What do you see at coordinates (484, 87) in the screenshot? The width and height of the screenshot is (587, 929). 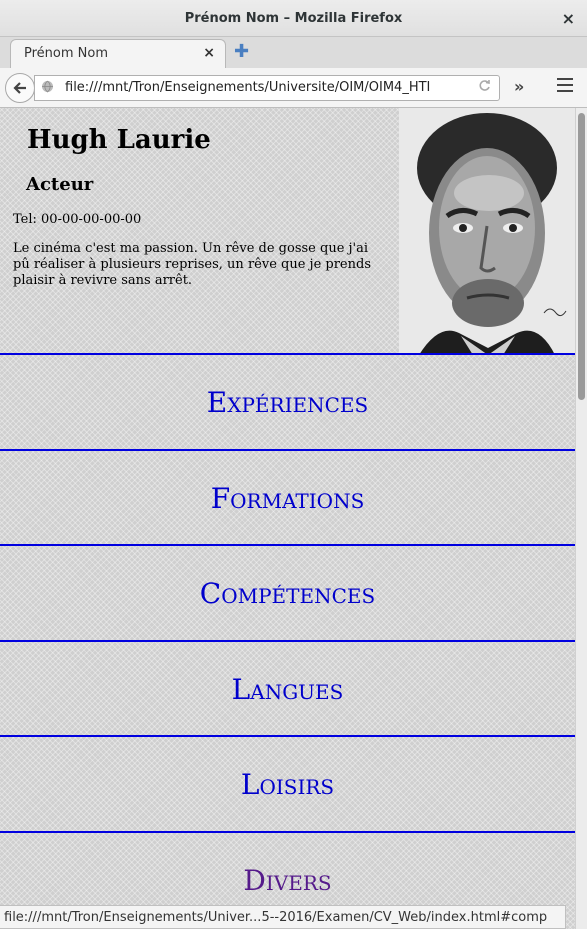 I see `reload-icon` at bounding box center [484, 87].